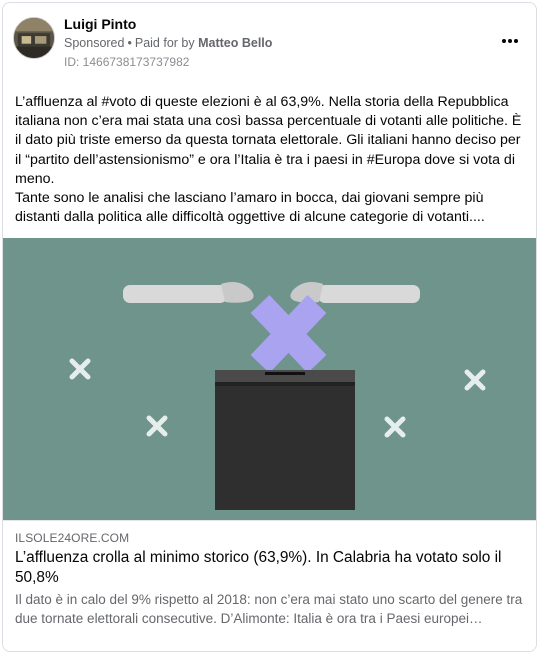  I want to click on avatar-photo-icon, so click(34, 38).